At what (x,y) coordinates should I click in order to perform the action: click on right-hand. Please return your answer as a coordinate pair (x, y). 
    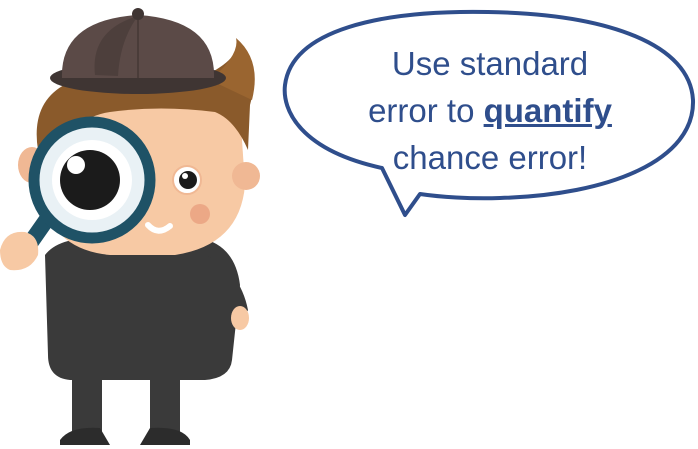
    Looking at the image, I should click on (240, 318).